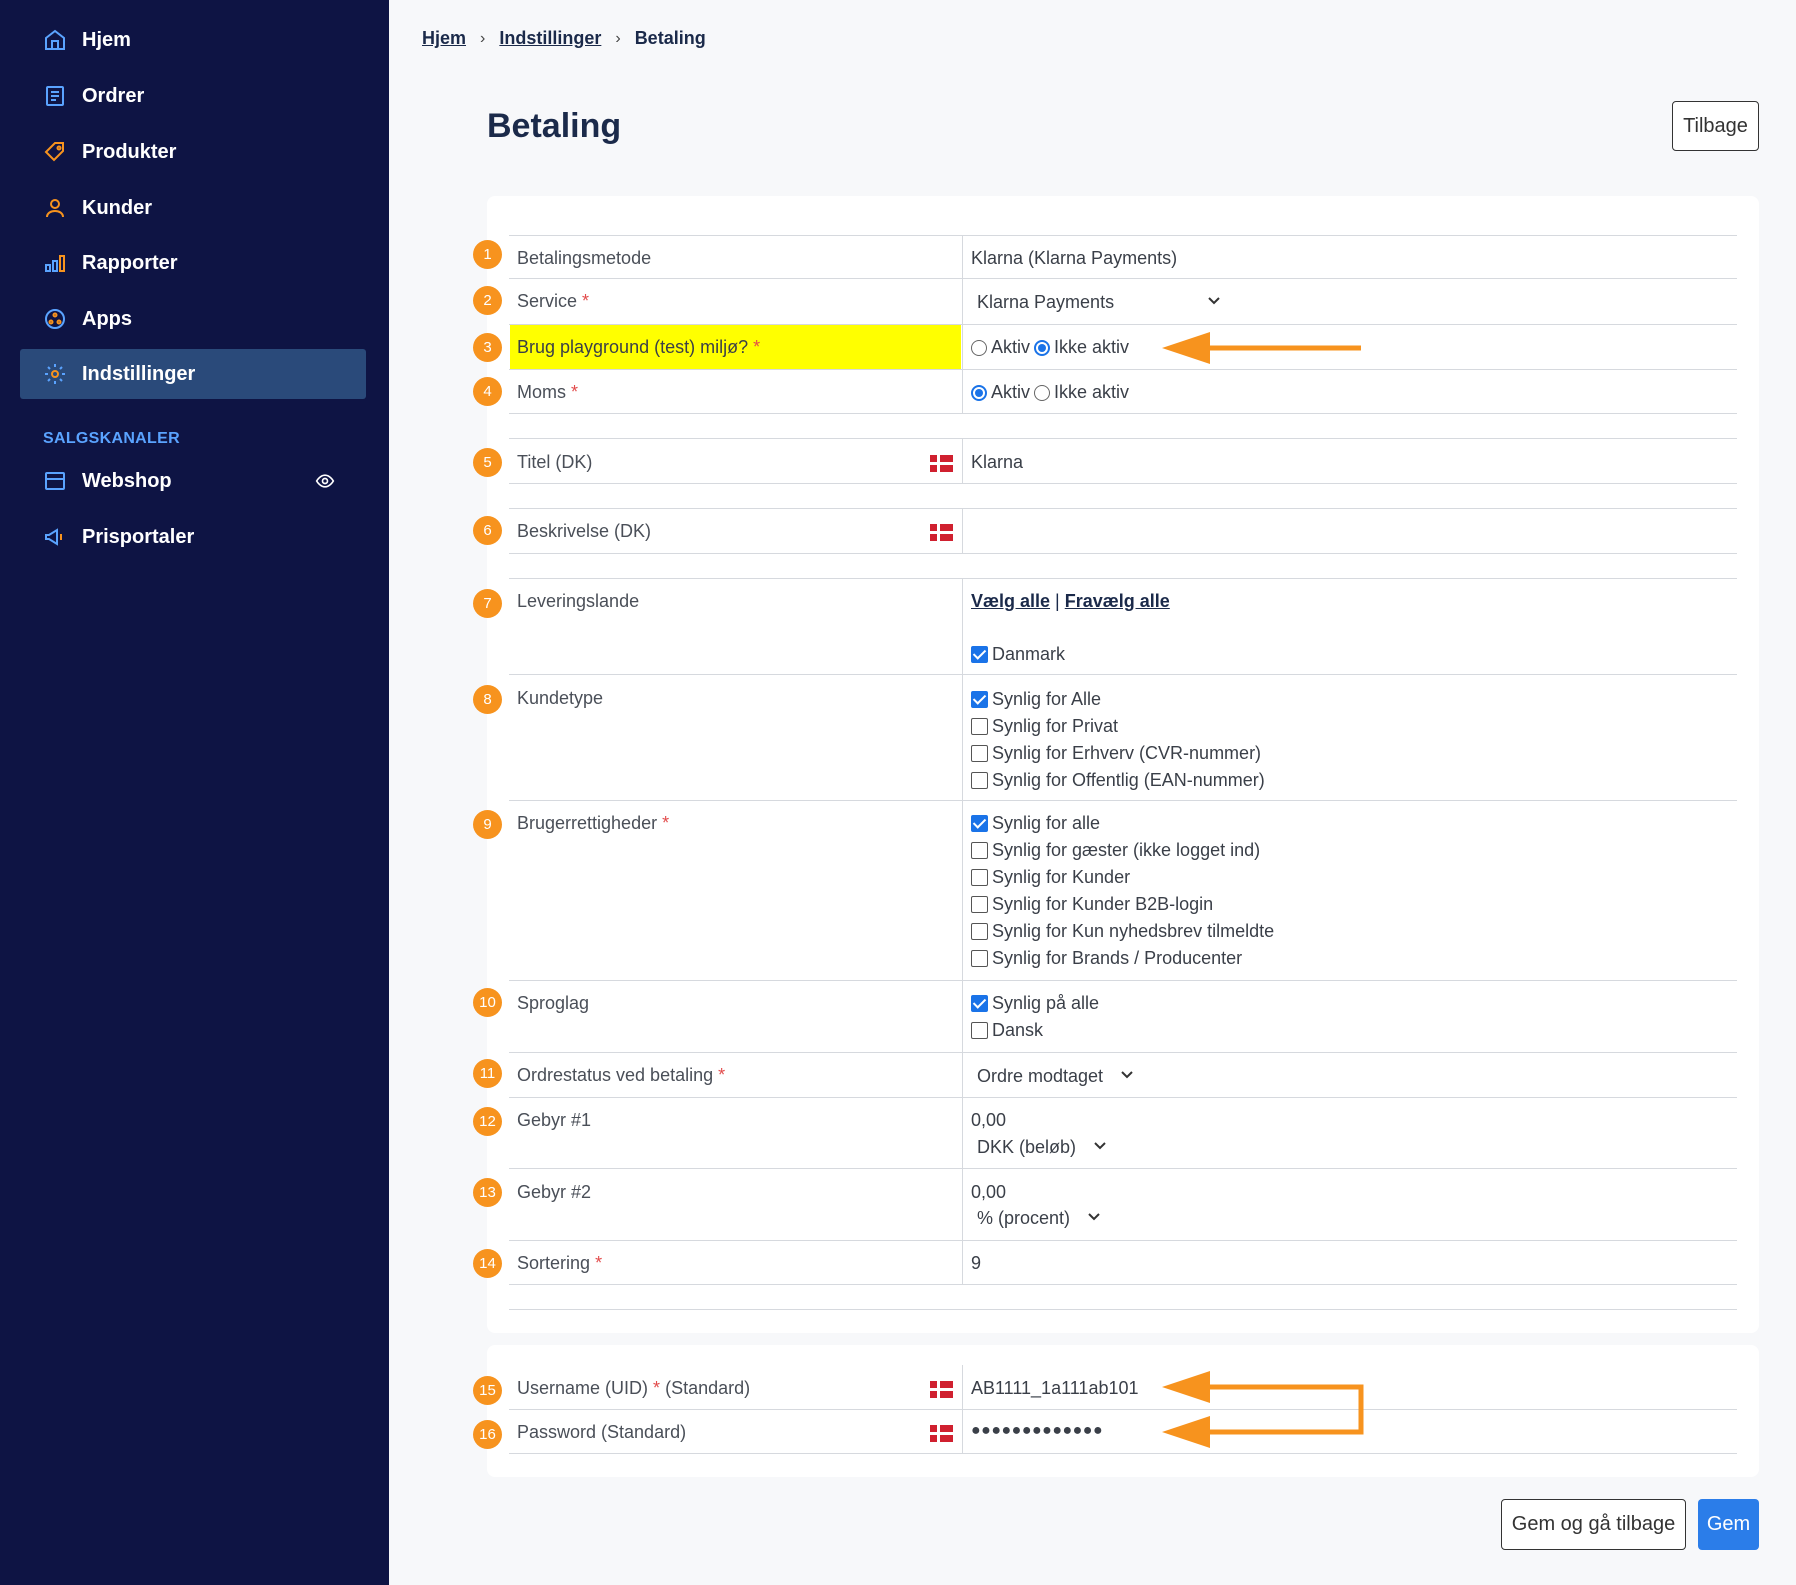  What do you see at coordinates (1103, 904) in the screenshot?
I see `checkbox-label: Synlig for Kunder B2B-login` at bounding box center [1103, 904].